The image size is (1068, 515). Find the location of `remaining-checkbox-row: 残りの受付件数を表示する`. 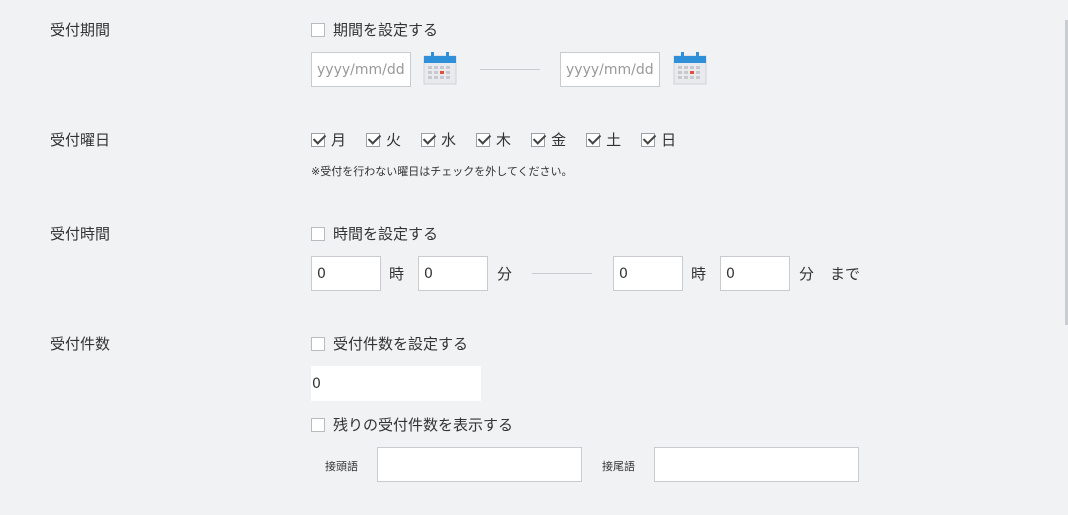

remaining-checkbox-row: 残りの受付件数を表示する is located at coordinates (412, 424).